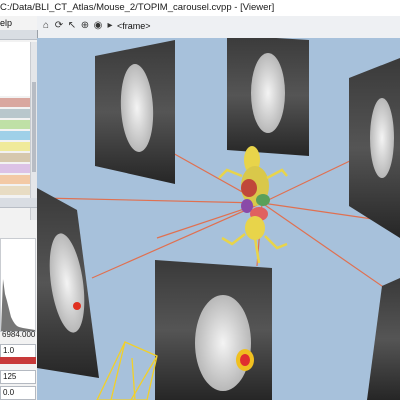 This screenshot has width=400, height=400. Describe the element at coordinates (18, 35) in the screenshot. I see `panel-header` at that location.